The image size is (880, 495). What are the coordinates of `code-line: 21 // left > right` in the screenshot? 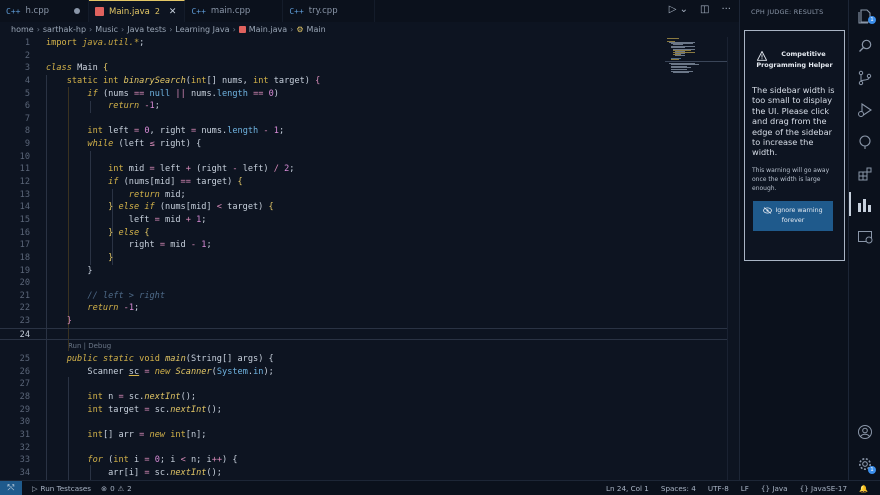 It's located at (92, 295).